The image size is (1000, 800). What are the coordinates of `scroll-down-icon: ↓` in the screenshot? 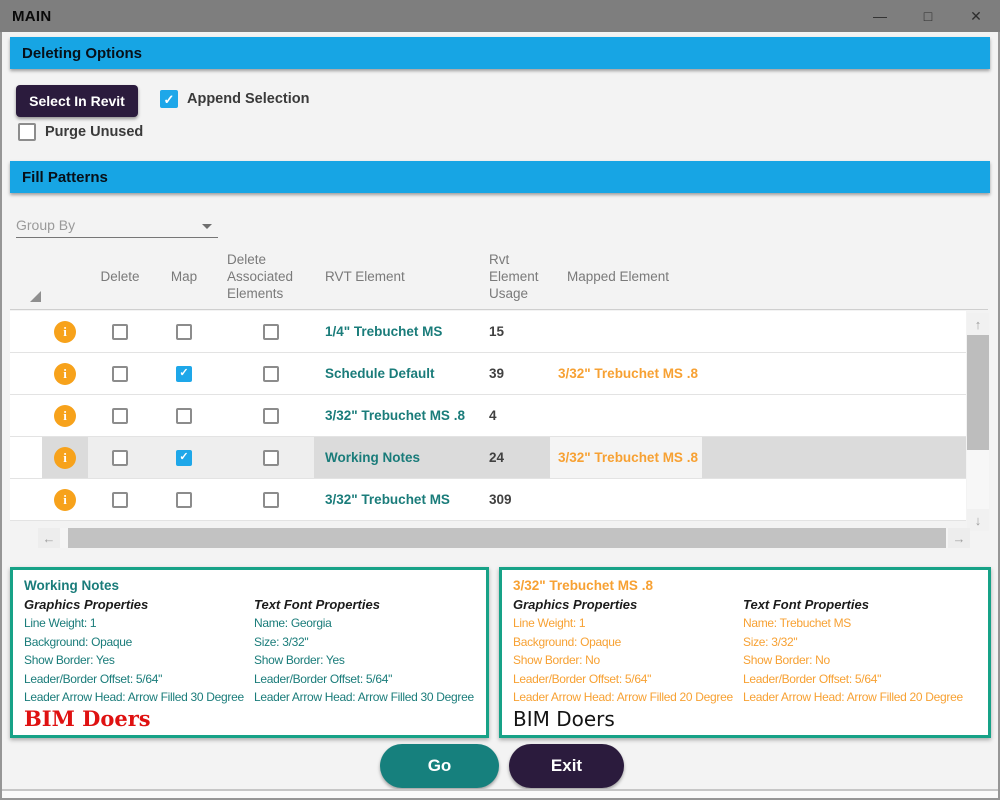 It's located at (978, 520).